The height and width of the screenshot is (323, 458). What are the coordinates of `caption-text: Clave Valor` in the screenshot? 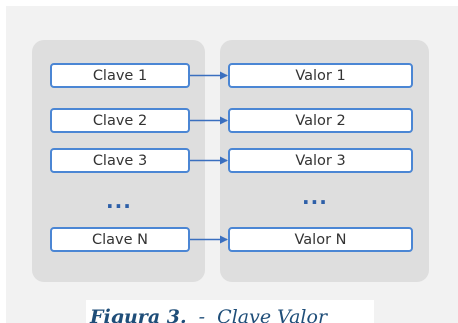 It's located at (272, 314).